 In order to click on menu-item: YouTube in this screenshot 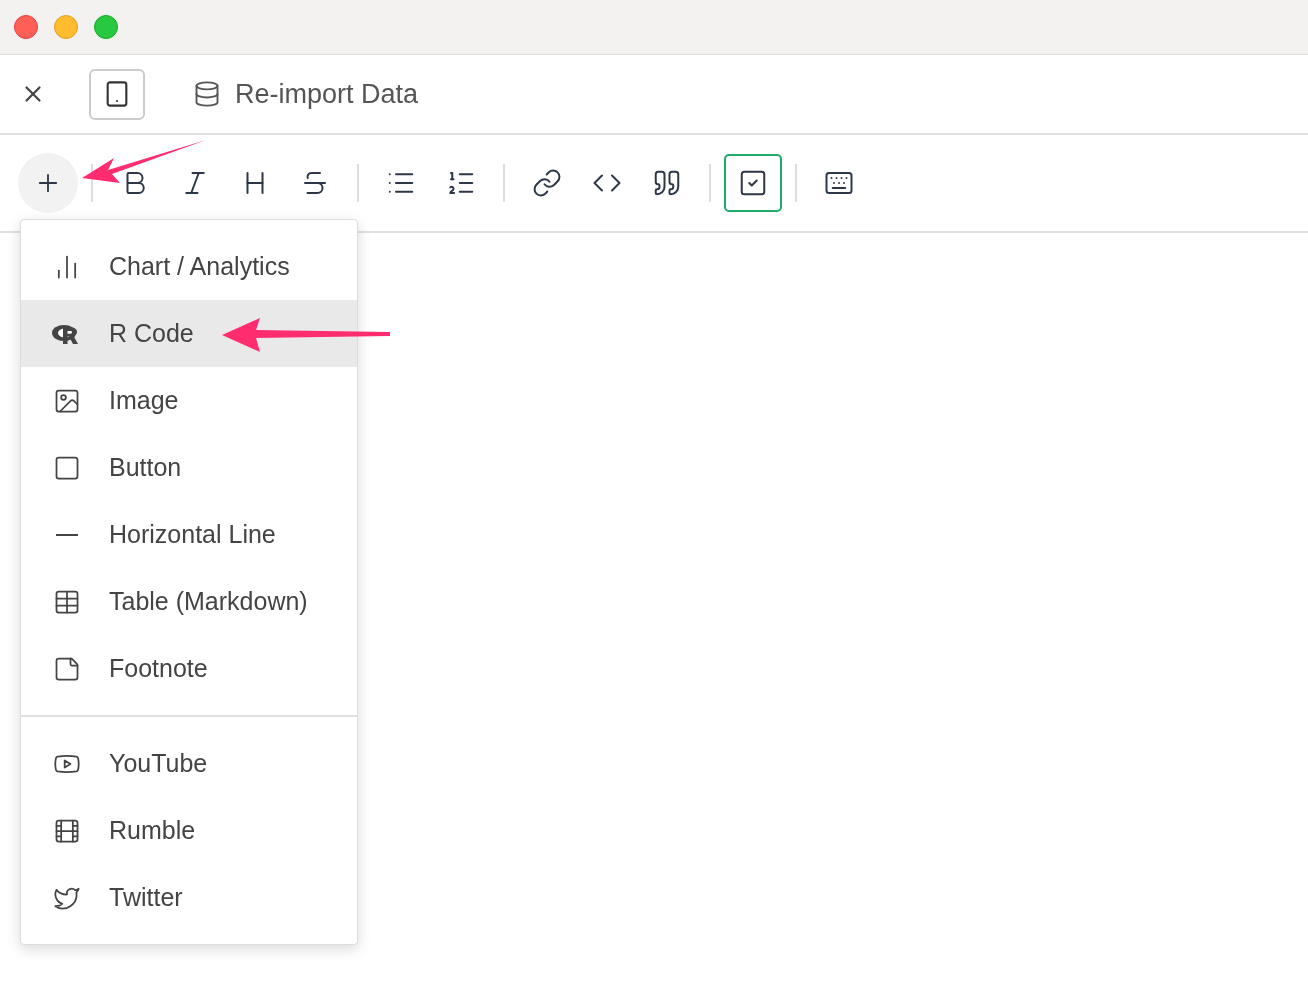, I will do `click(189, 763)`.